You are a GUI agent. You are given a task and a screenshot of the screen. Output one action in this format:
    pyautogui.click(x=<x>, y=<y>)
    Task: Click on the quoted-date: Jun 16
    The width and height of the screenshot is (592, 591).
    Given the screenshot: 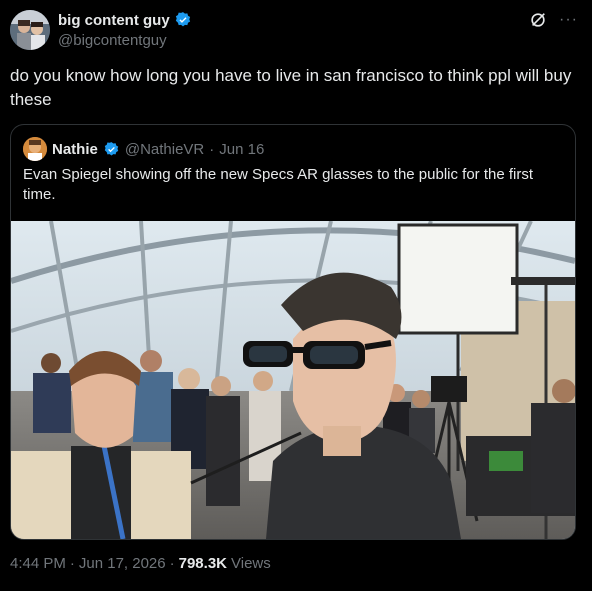 What is the action you would take?
    pyautogui.click(x=241, y=149)
    